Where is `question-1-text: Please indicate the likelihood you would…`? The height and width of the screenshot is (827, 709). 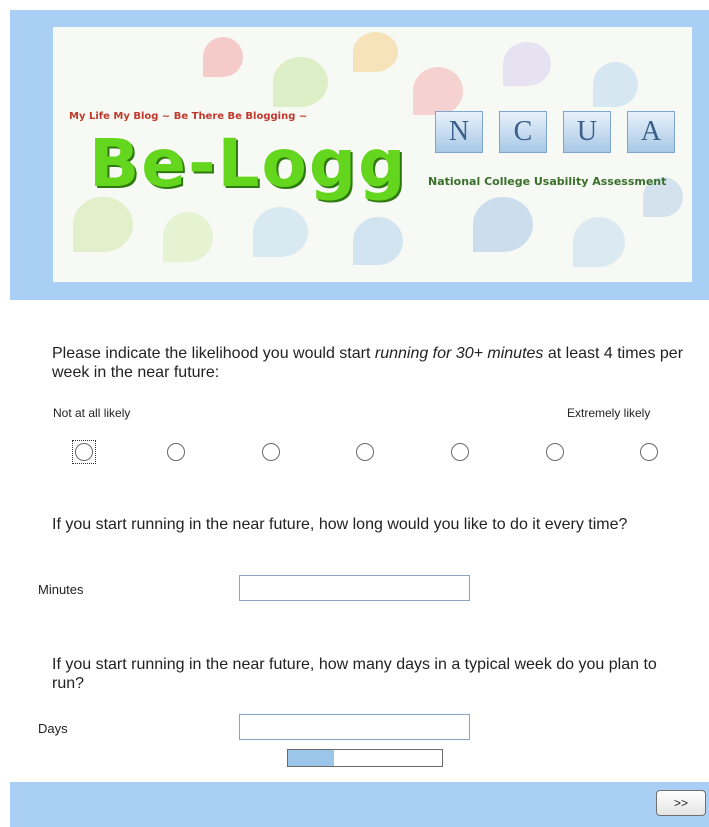
question-1-text: Please indicate the likelihood you would… is located at coordinates (368, 363).